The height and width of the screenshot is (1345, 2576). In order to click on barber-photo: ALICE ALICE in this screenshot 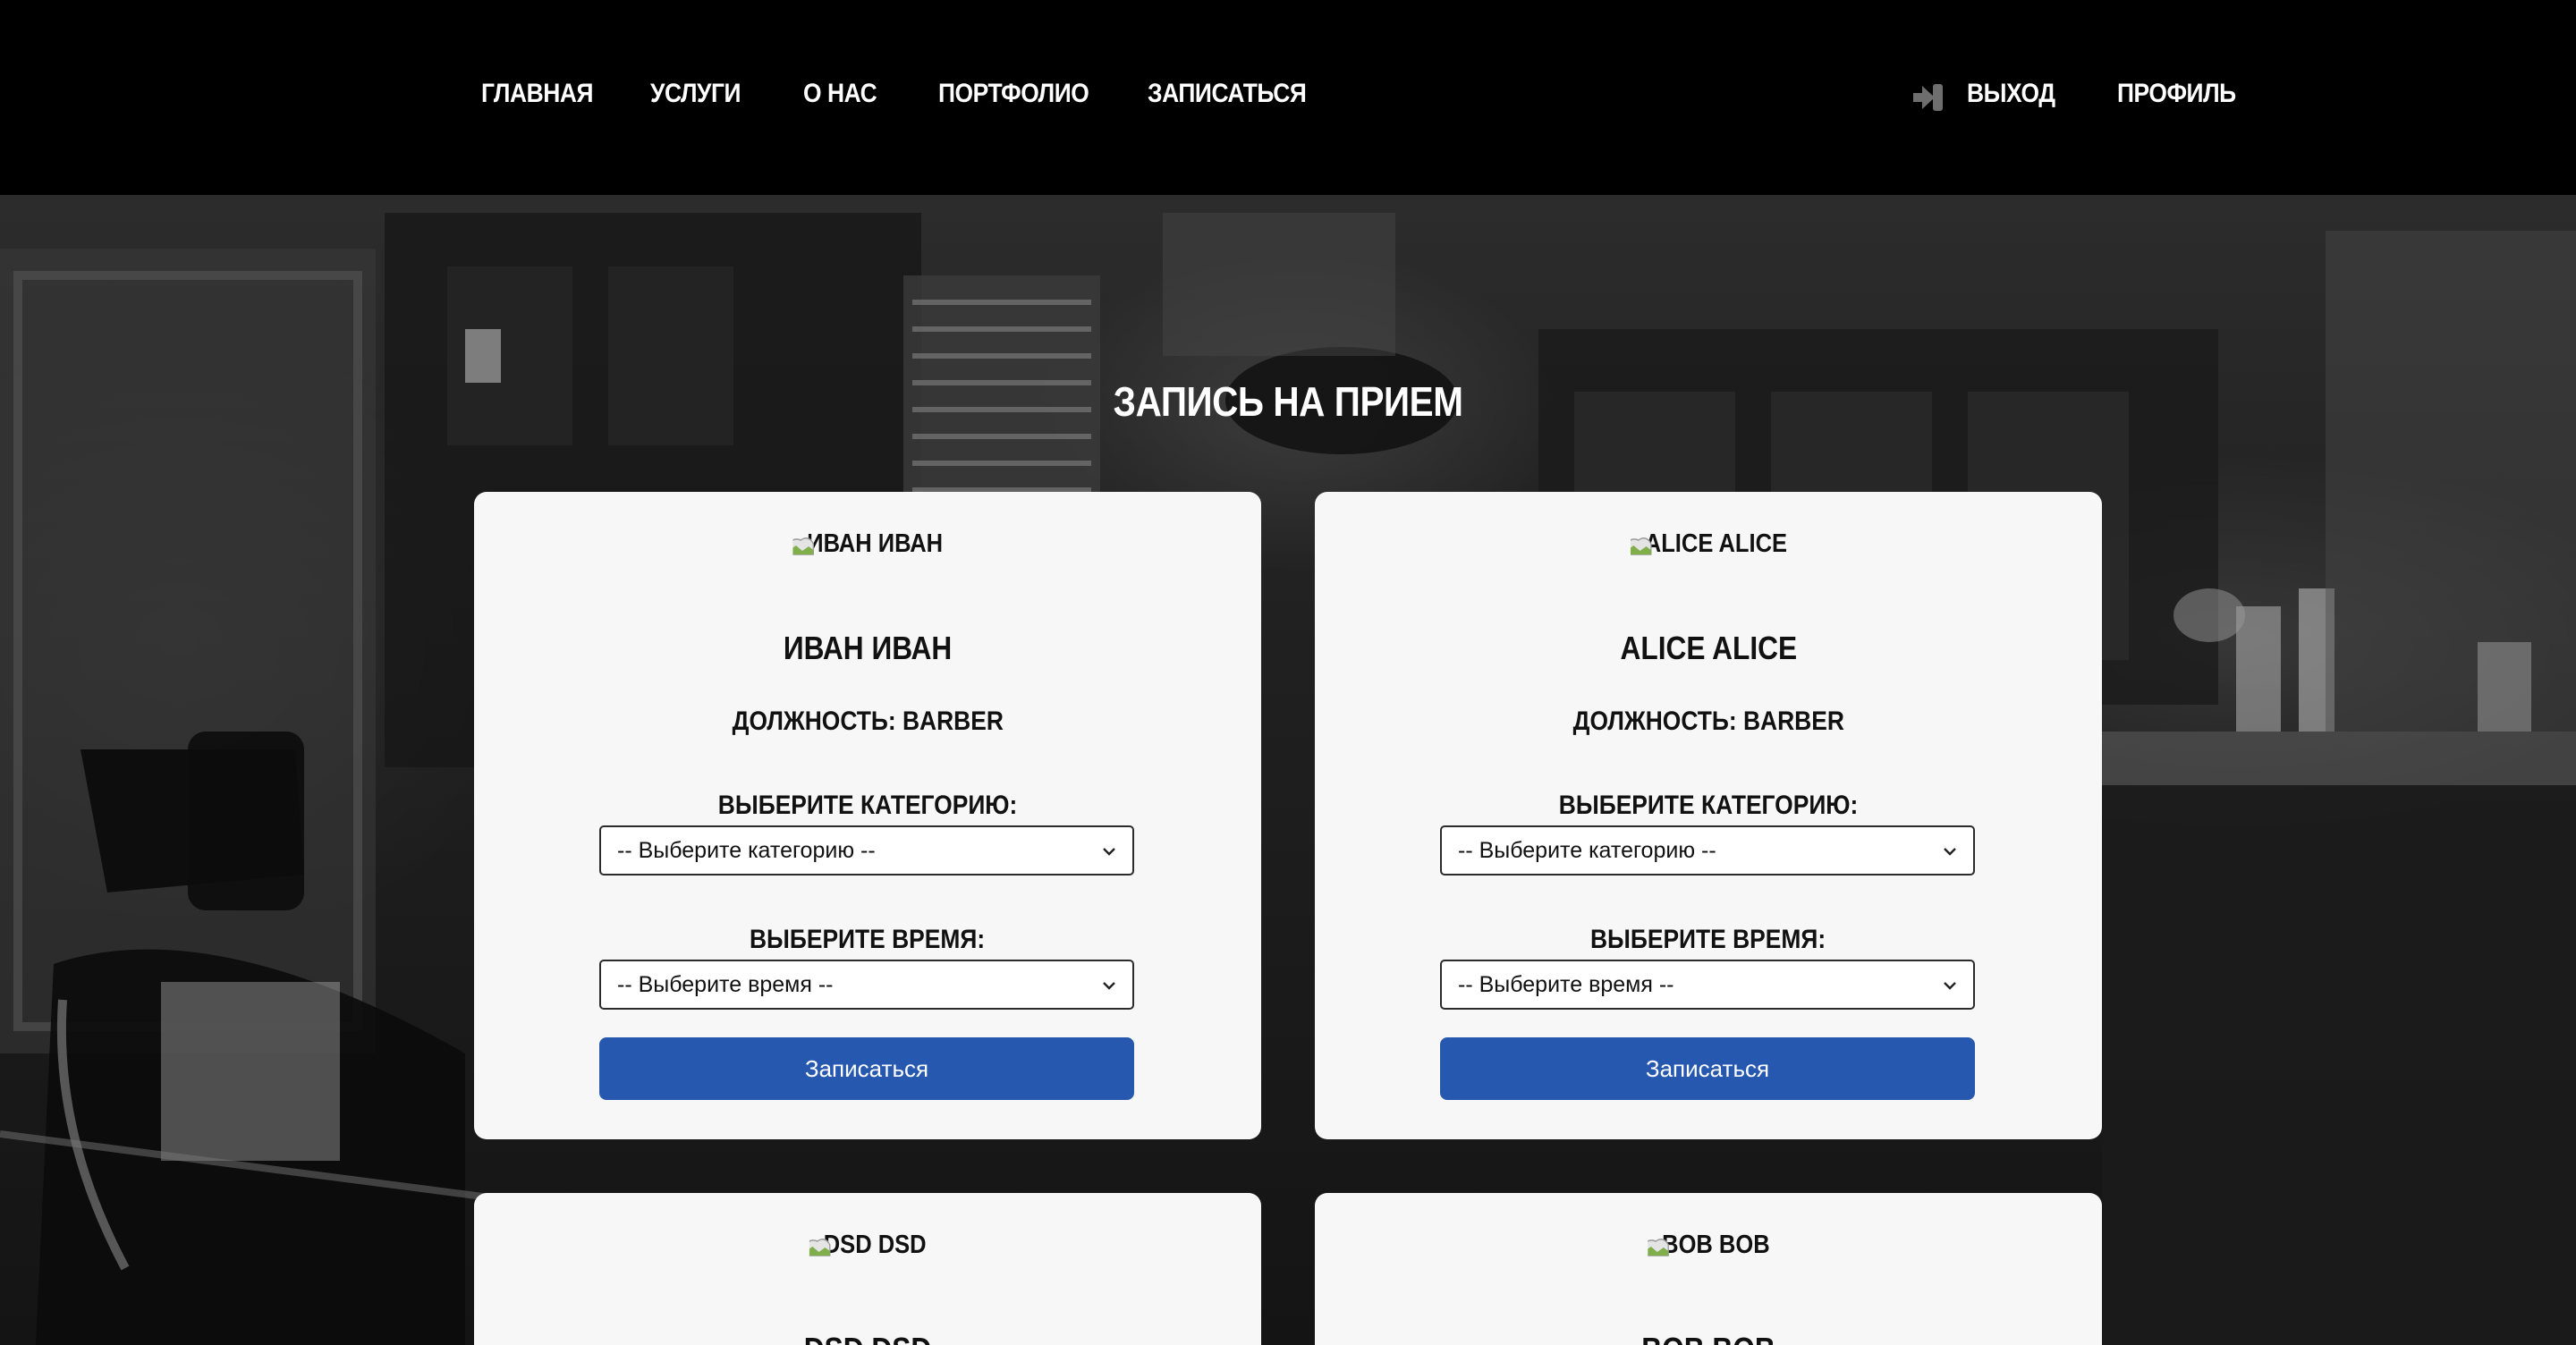, I will do `click(1708, 544)`.